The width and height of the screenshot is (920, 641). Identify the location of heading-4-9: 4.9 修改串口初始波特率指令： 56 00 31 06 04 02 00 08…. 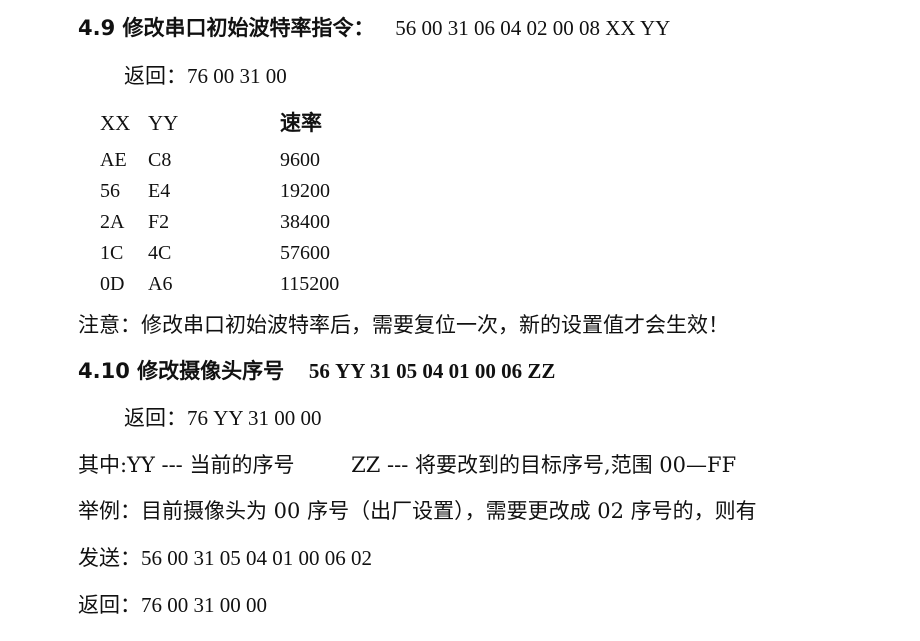
(374, 28).